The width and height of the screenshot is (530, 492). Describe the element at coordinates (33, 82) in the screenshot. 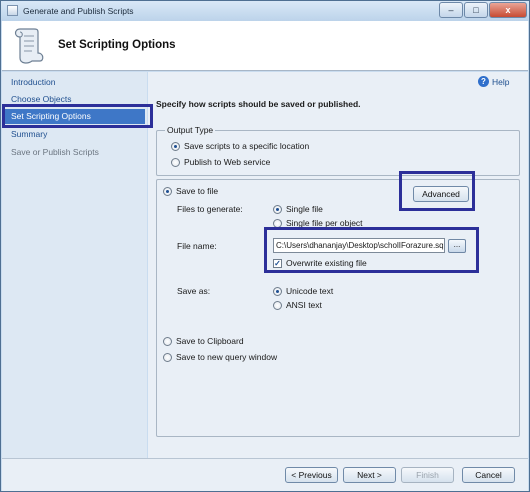

I see `sidebar-item-introduction: Introduction` at that location.